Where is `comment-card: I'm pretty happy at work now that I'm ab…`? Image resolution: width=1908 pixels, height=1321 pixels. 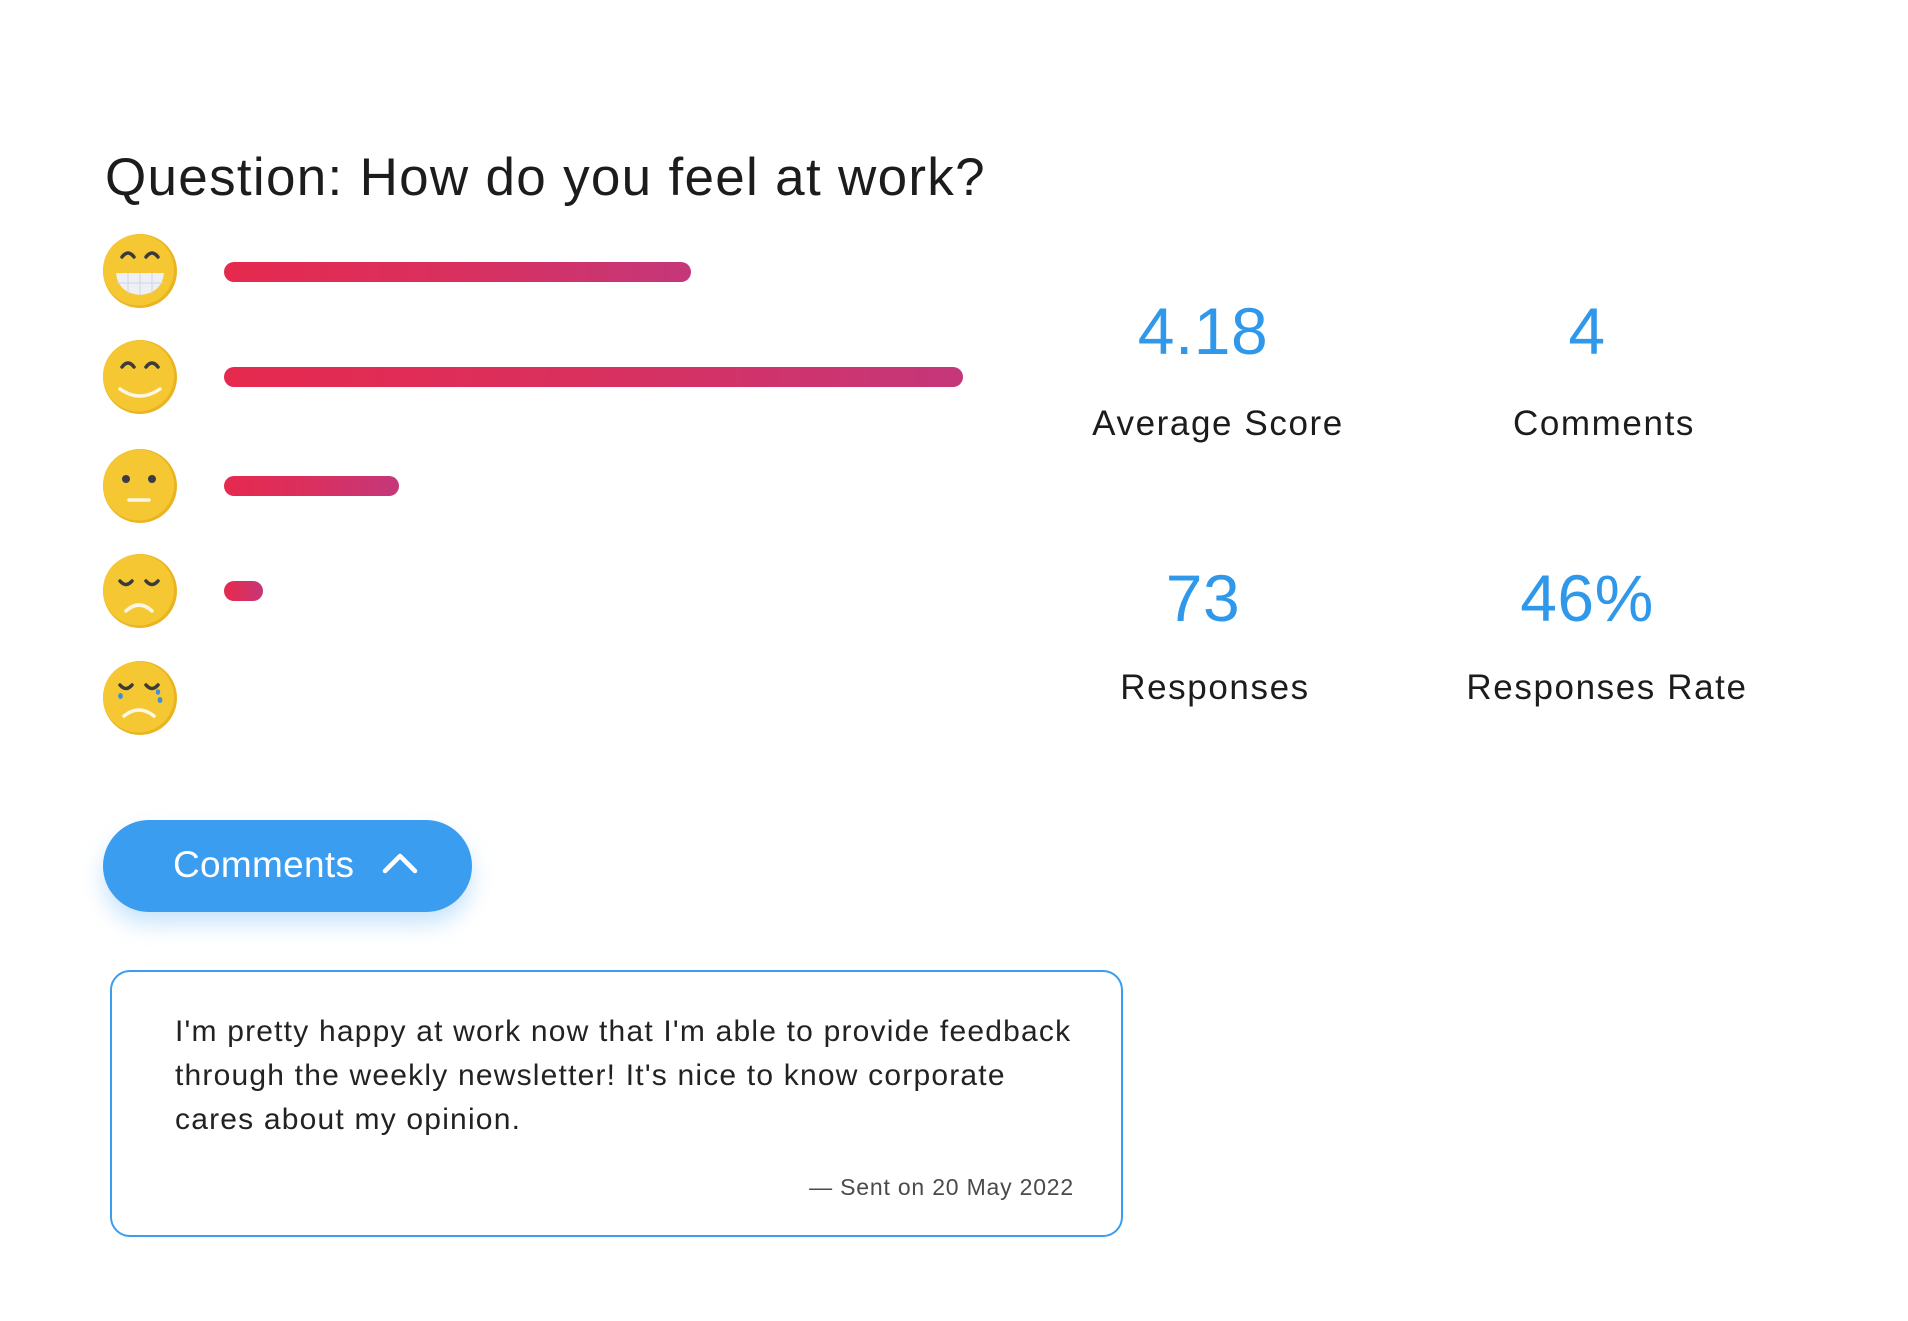 comment-card: I'm pretty happy at work now that I'm ab… is located at coordinates (616, 1103).